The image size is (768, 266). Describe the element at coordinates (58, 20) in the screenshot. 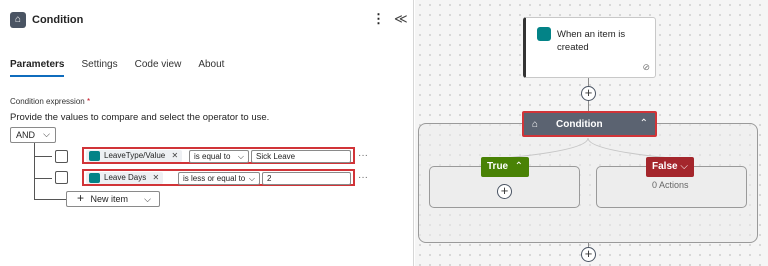

I see `panel-title: Condition` at that location.